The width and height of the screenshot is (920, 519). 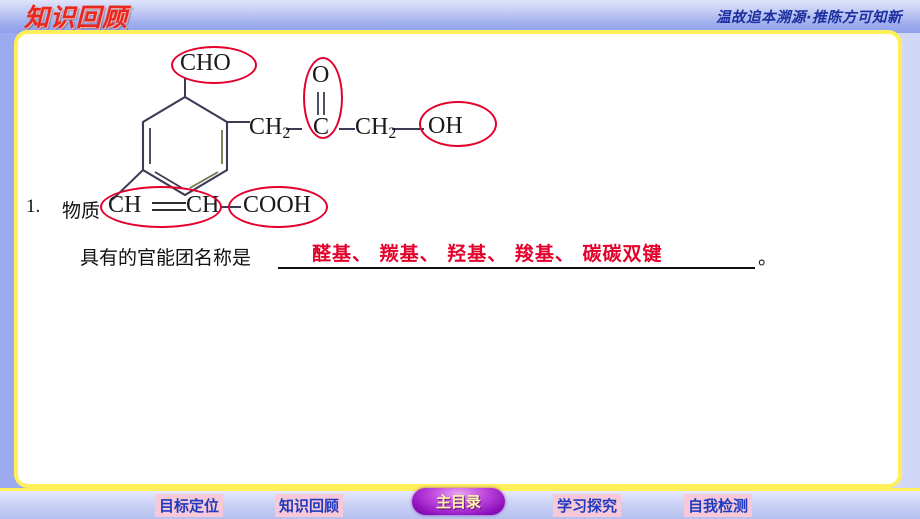 What do you see at coordinates (33, 206) in the screenshot?
I see `question-number: 1.` at bounding box center [33, 206].